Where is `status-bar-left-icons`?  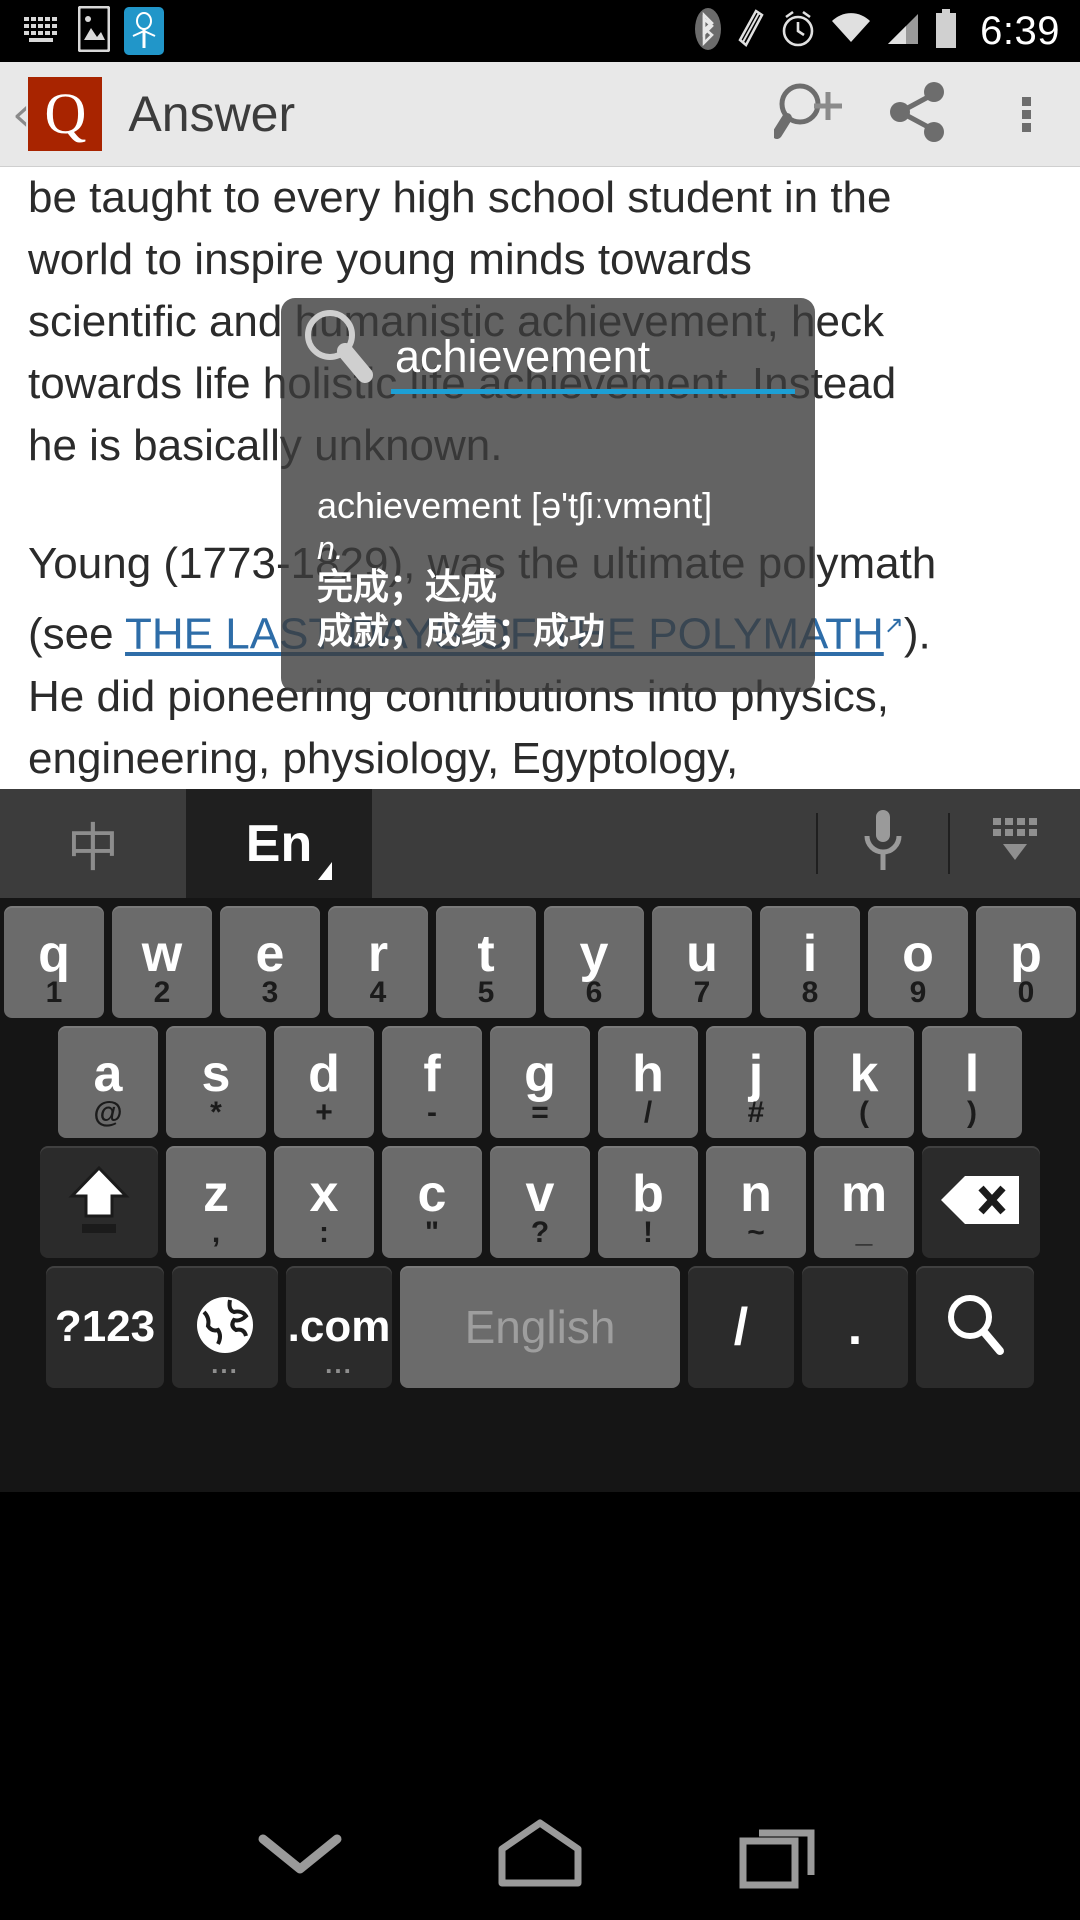
status-bar-left-icons is located at coordinates (82, 31).